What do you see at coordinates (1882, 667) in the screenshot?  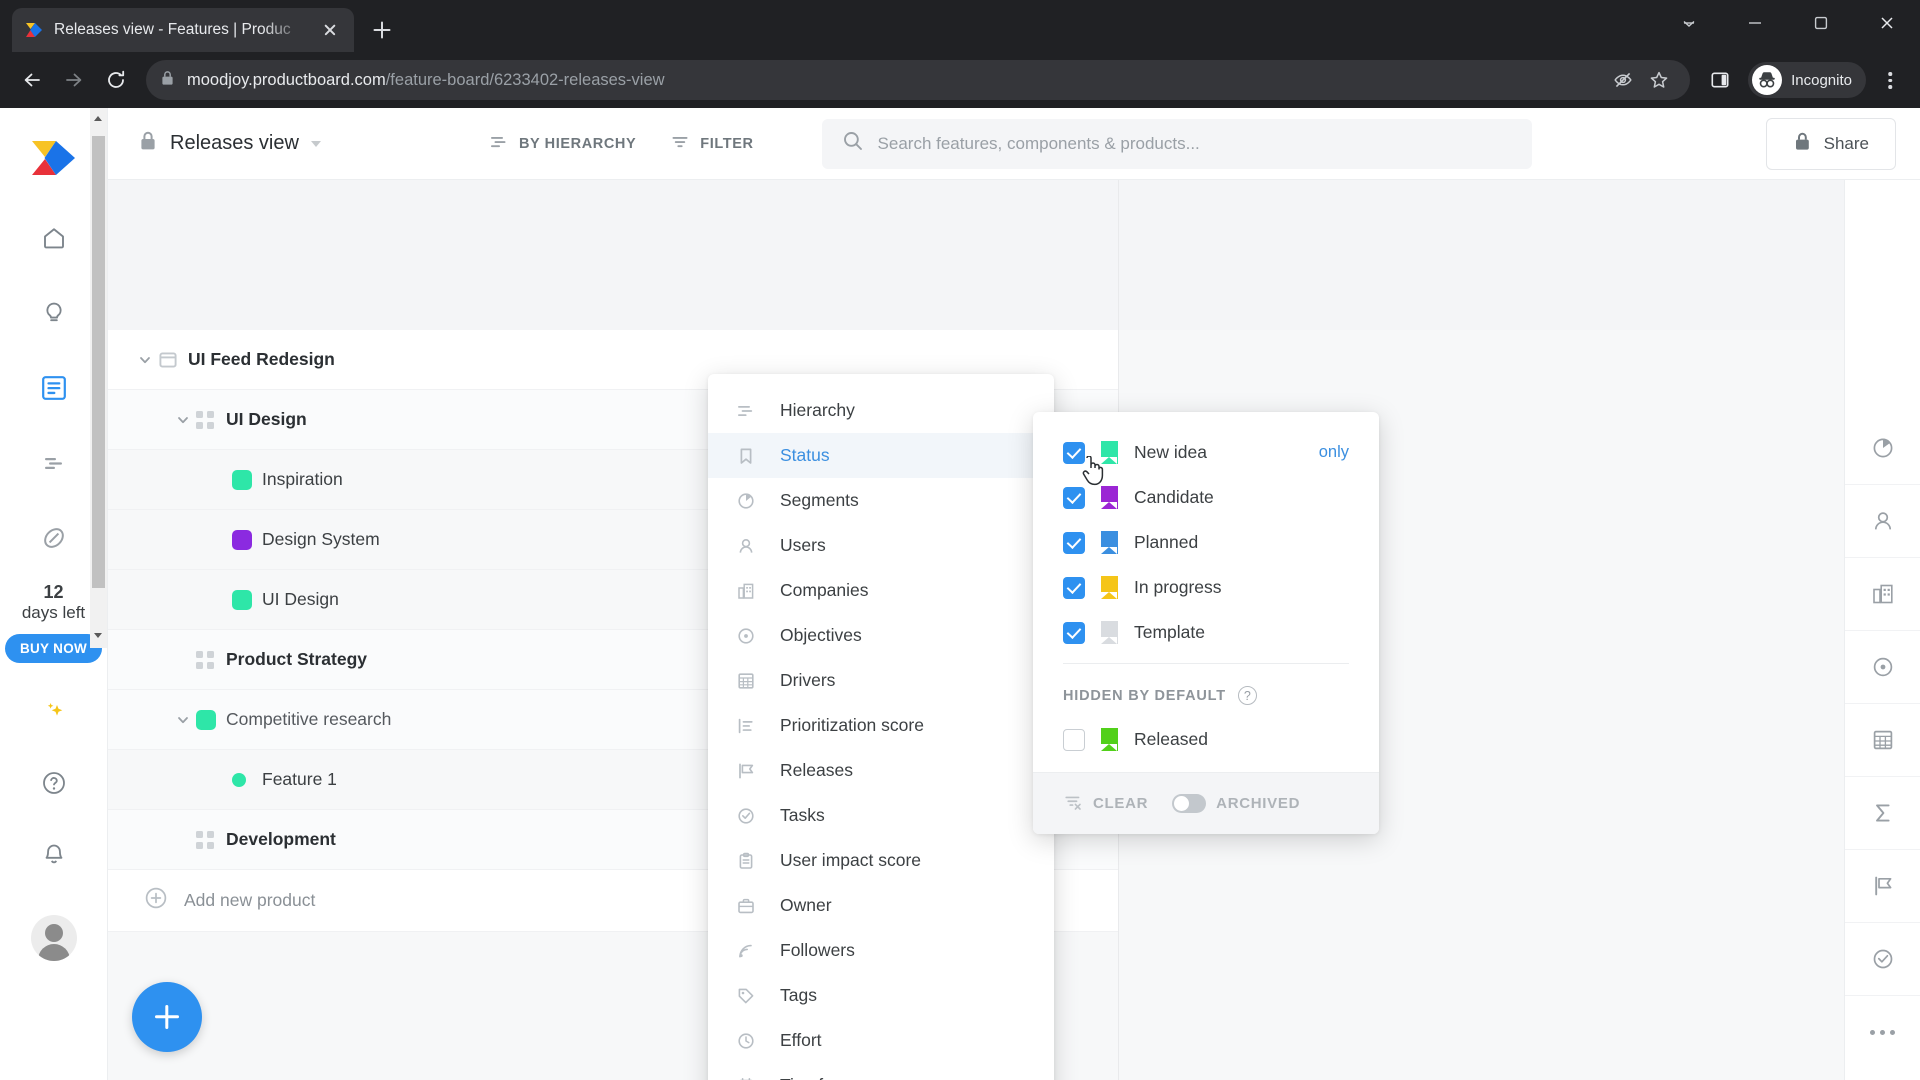 I see `right-item-objectives` at bounding box center [1882, 667].